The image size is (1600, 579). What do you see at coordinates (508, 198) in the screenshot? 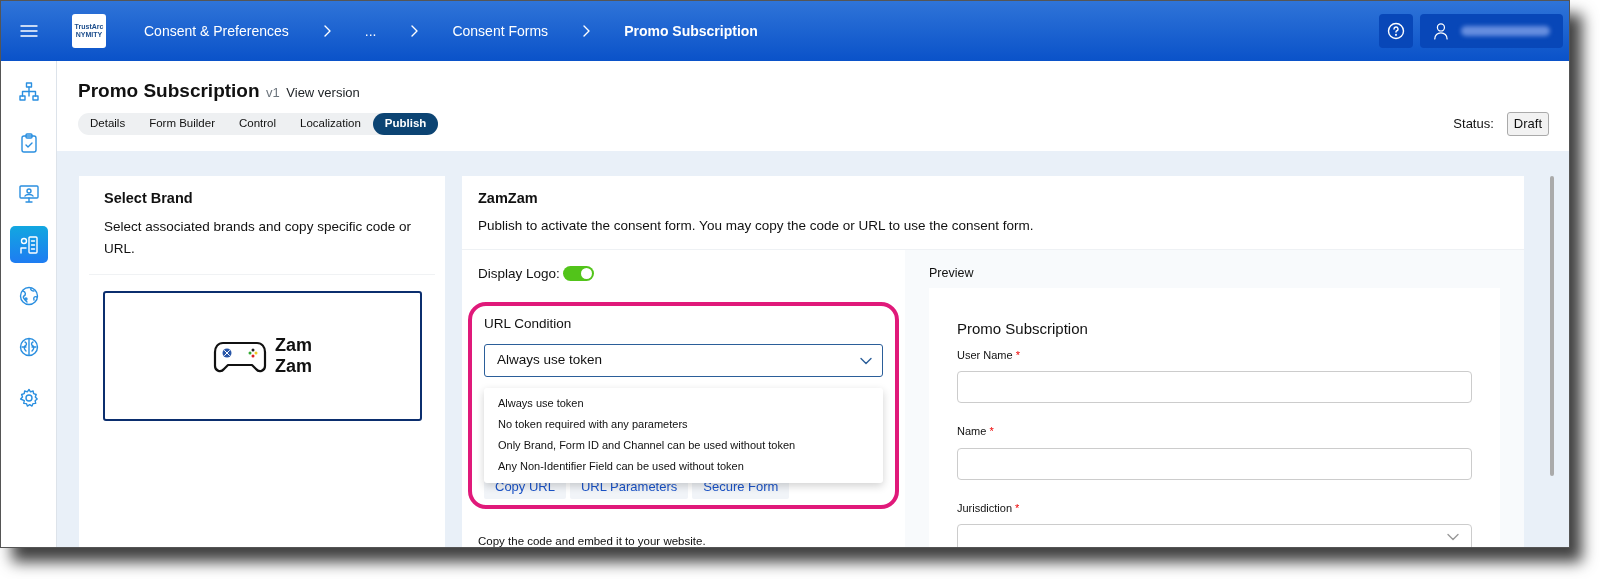
I see `panel-title: ZamZam` at bounding box center [508, 198].